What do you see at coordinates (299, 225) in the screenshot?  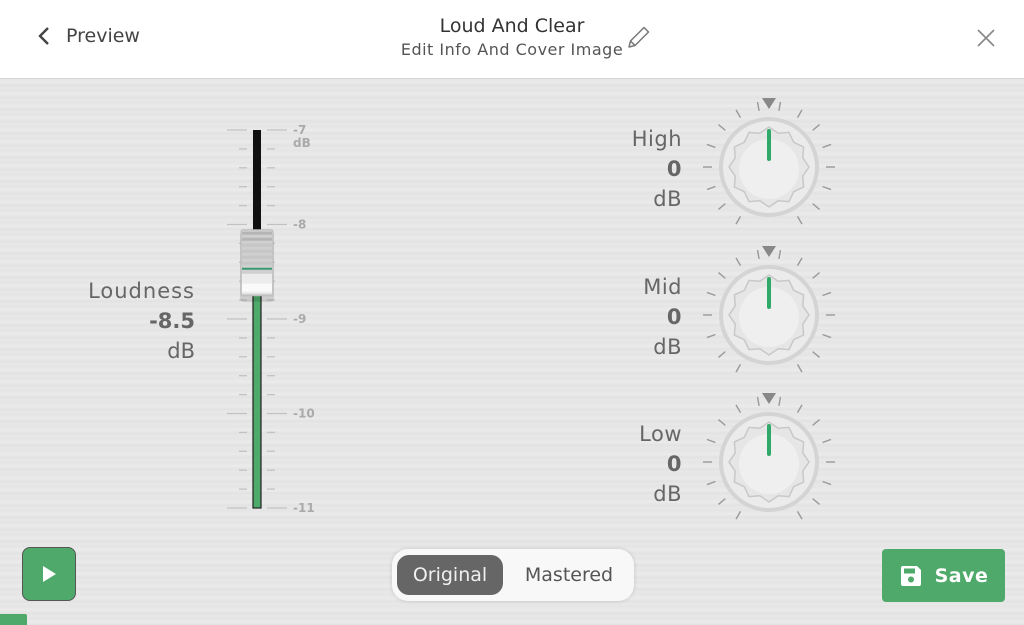 I see `fader-scale-label: -8` at bounding box center [299, 225].